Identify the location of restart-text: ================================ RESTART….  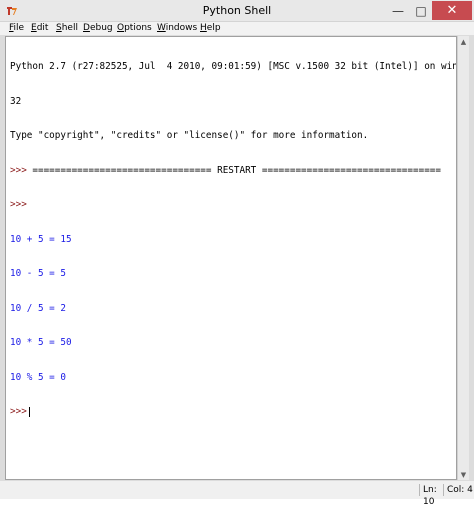
(233, 170).